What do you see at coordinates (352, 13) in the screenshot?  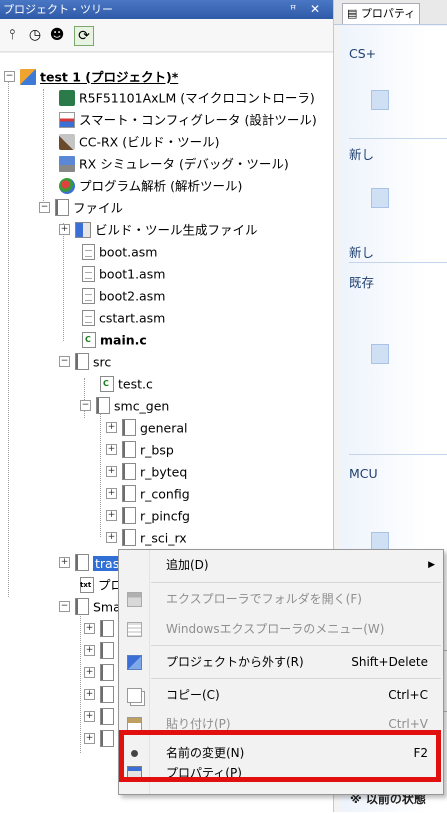 I see `properties-icon: ▤` at bounding box center [352, 13].